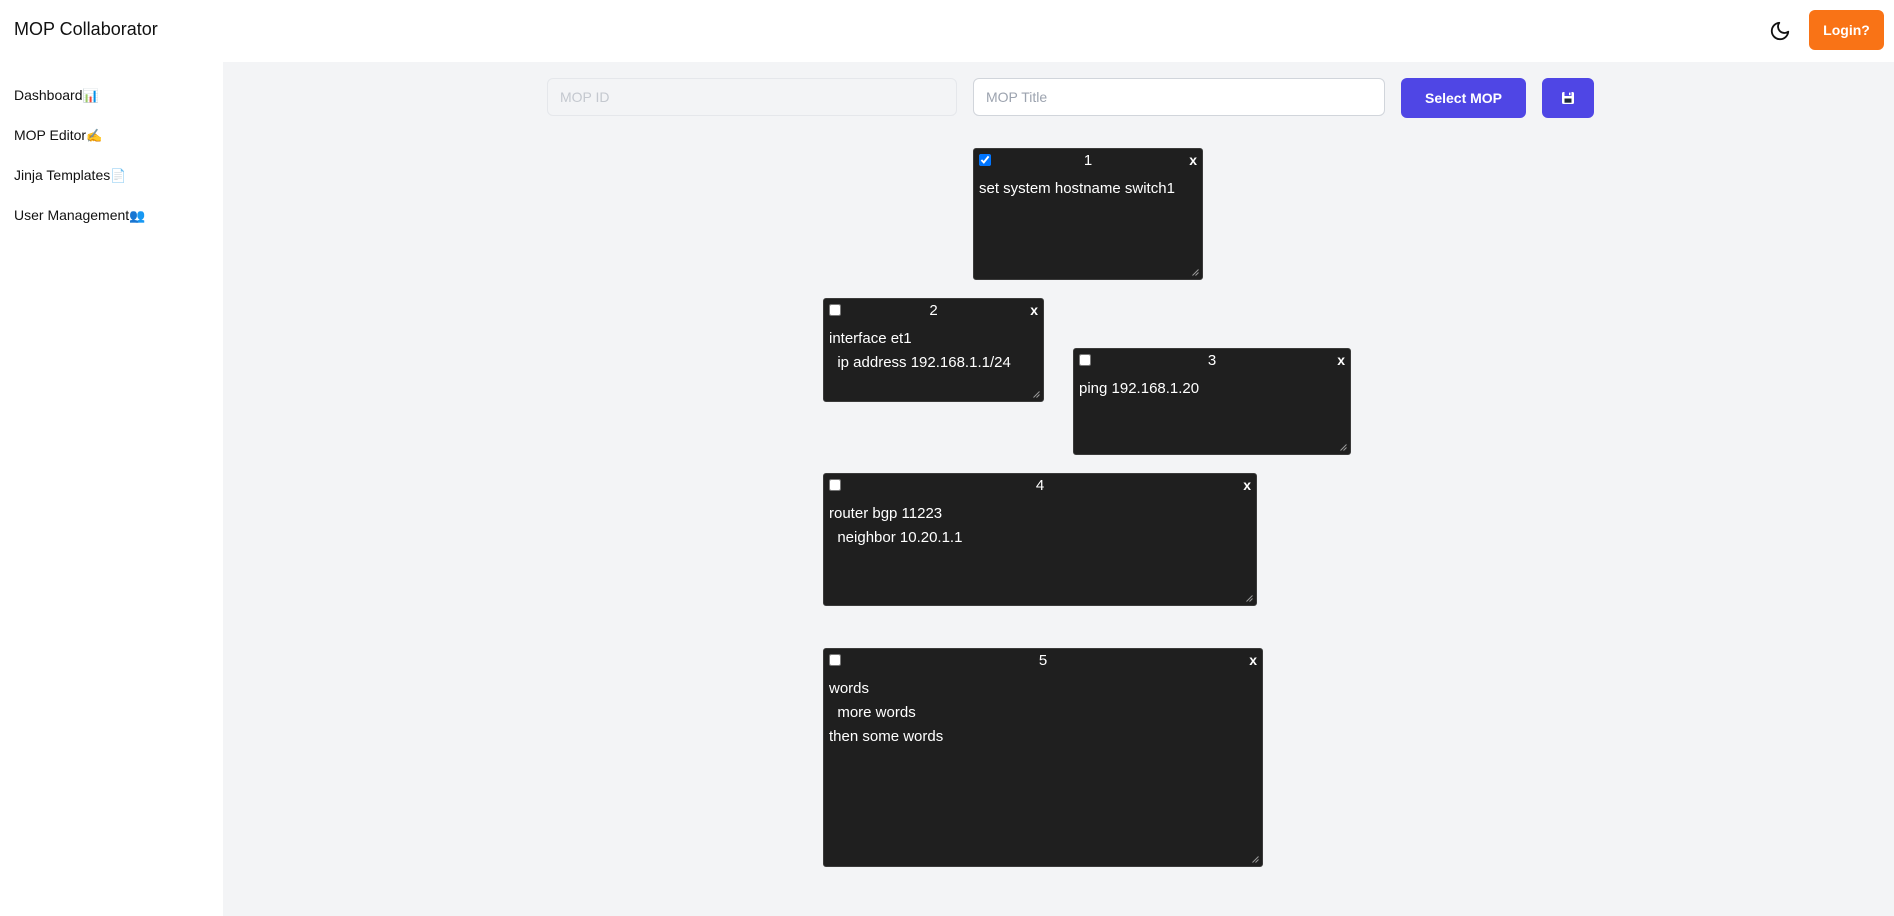 The image size is (1894, 916). I want to click on sidebar-item-label: MOP Editor, so click(50, 135).